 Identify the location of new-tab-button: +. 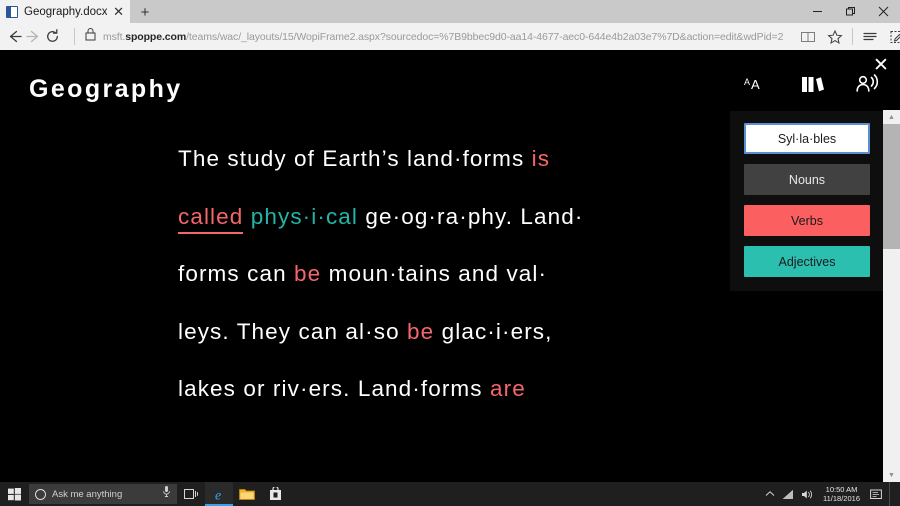
(145, 13).